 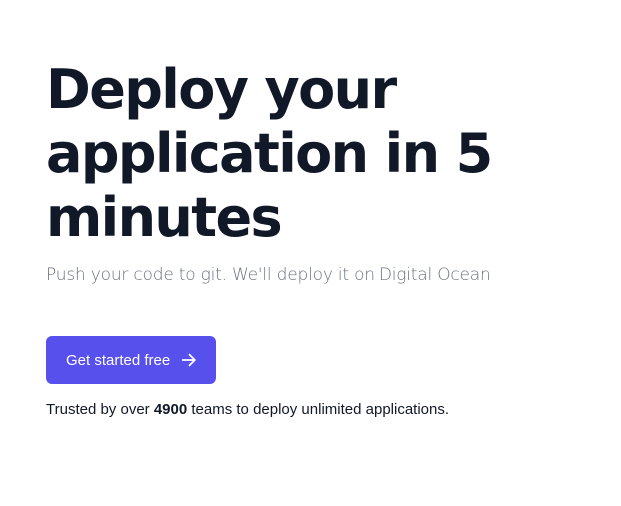 I want to click on hero-subtitle-brand: Digital Ocean, so click(x=434, y=275).